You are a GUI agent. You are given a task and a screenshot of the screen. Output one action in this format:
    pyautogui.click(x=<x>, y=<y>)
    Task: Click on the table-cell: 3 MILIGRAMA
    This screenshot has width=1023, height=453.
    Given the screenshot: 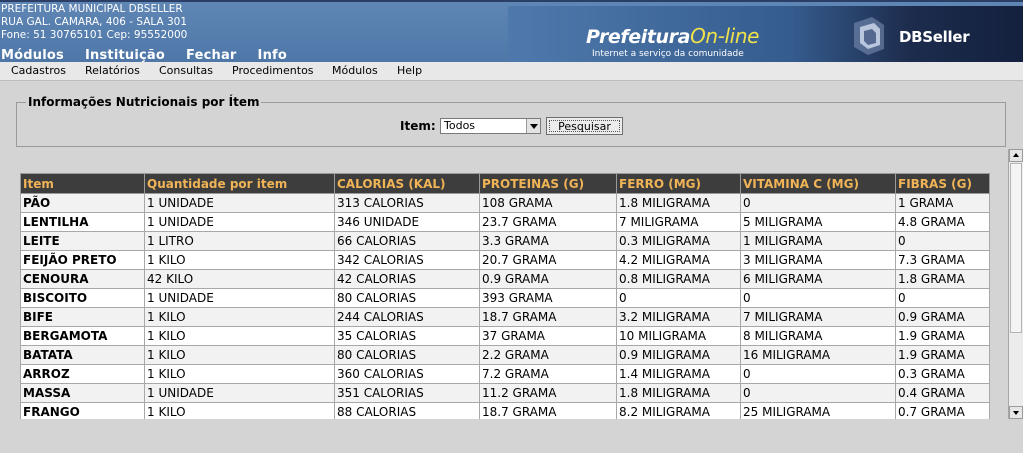 What is the action you would take?
    pyautogui.click(x=818, y=260)
    